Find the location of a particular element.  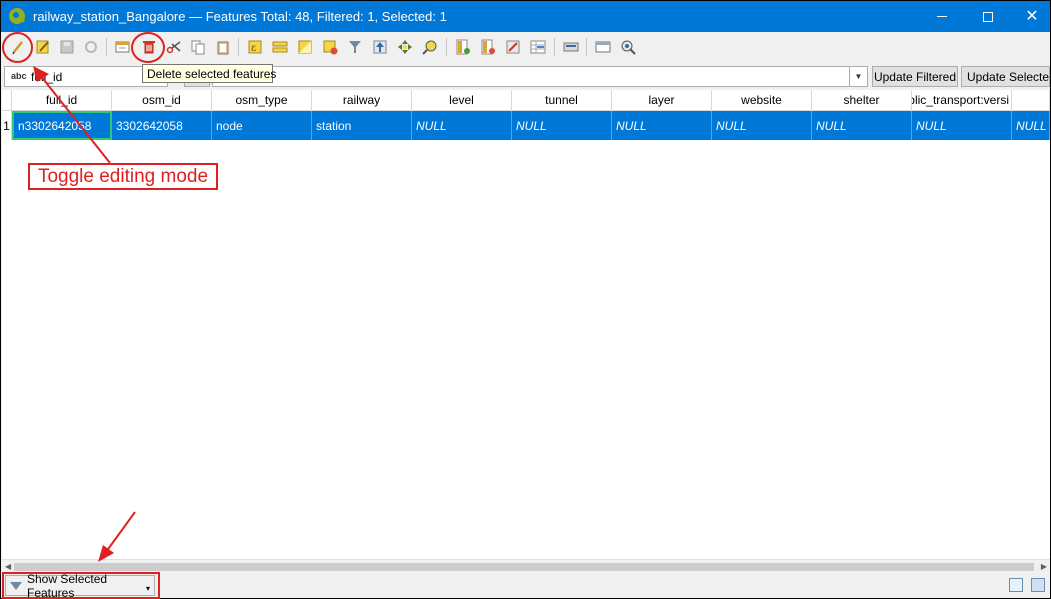

toggle-editing-callout: Toggle editing mode is located at coordinates (123, 176).